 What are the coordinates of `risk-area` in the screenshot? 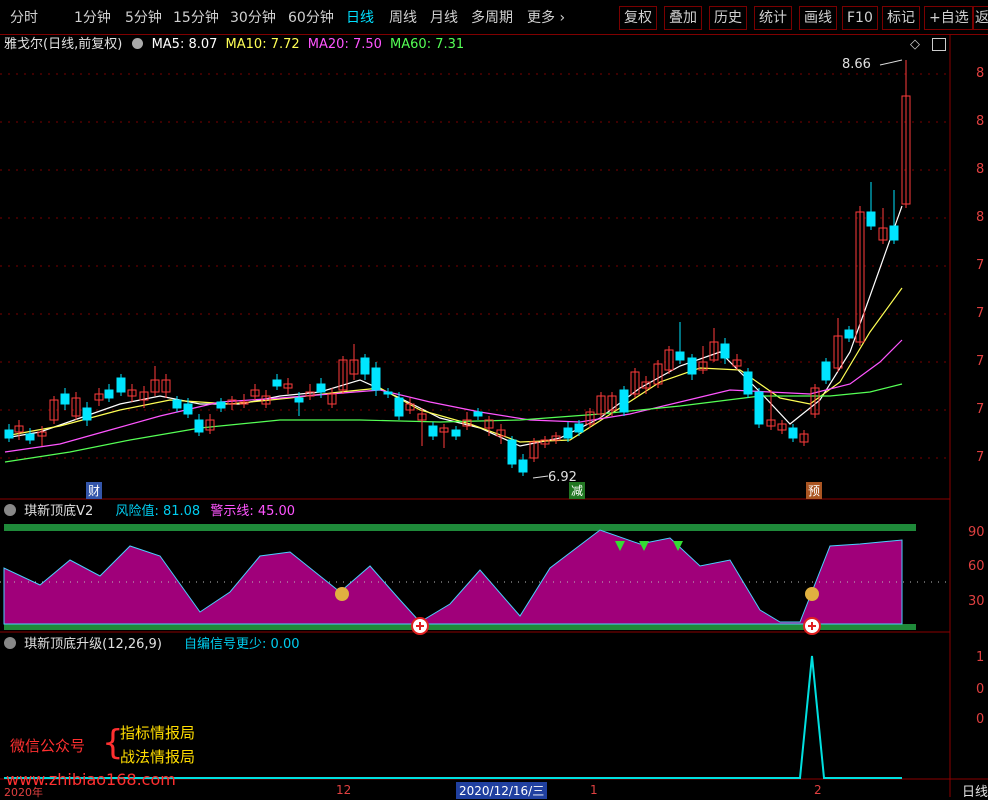 It's located at (453, 577).